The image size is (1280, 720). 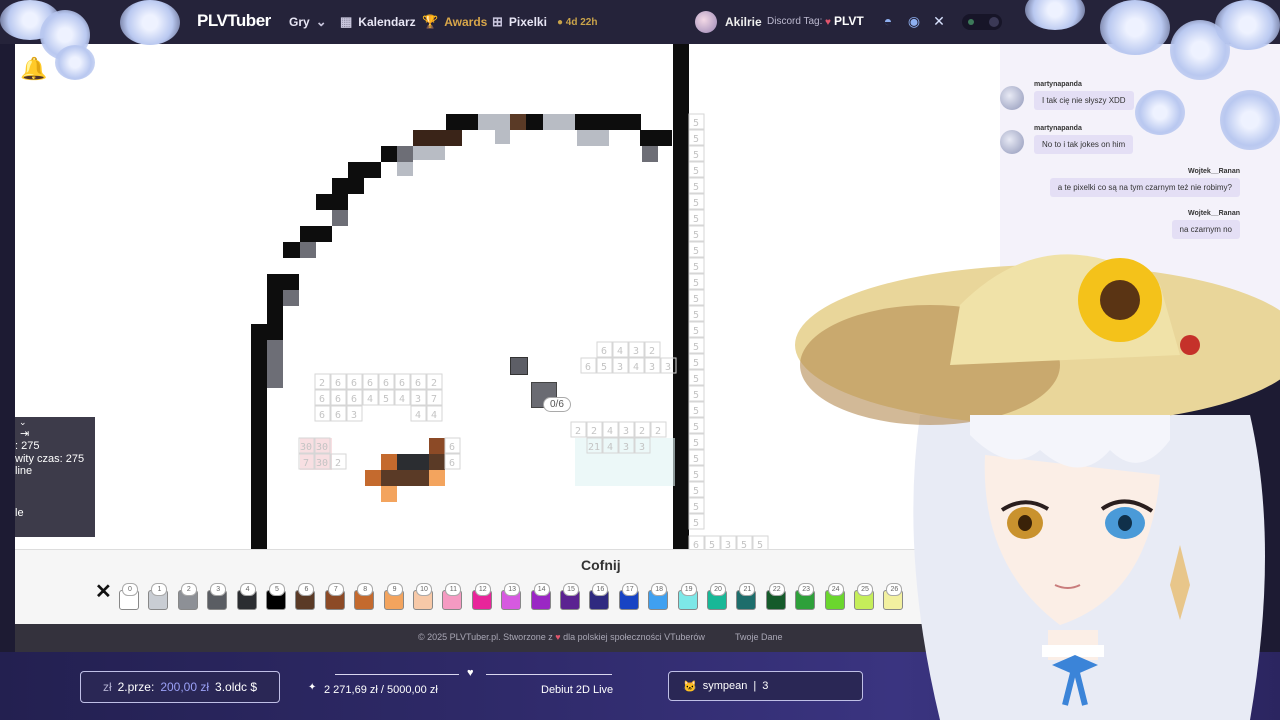 What do you see at coordinates (136, 687) in the screenshot?
I see `donor-rank-2: 2.prze:` at bounding box center [136, 687].